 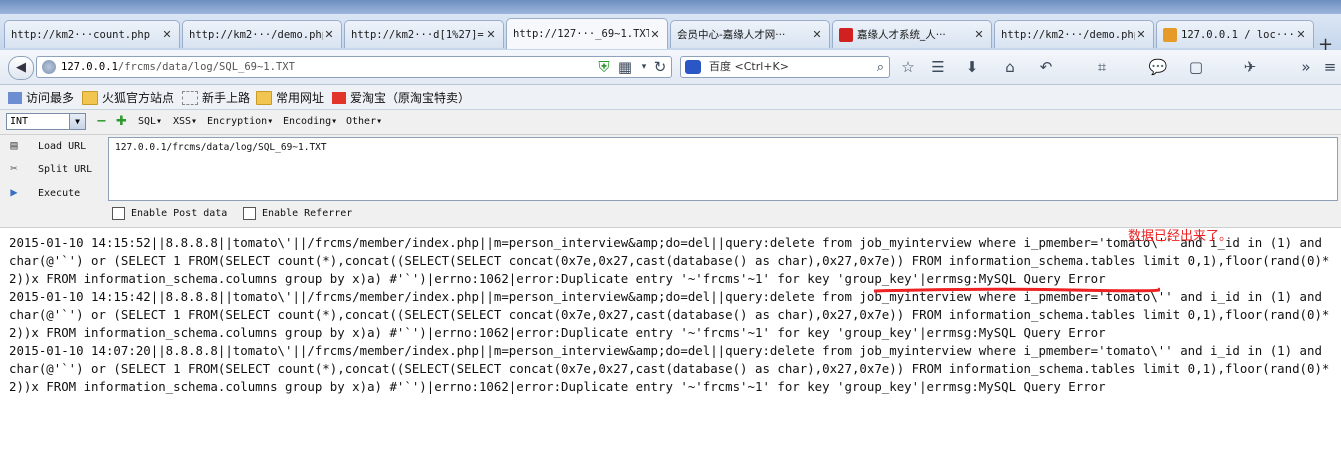 What do you see at coordinates (50, 98) in the screenshot?
I see `bookmark-label: 访问最多` at bounding box center [50, 98].